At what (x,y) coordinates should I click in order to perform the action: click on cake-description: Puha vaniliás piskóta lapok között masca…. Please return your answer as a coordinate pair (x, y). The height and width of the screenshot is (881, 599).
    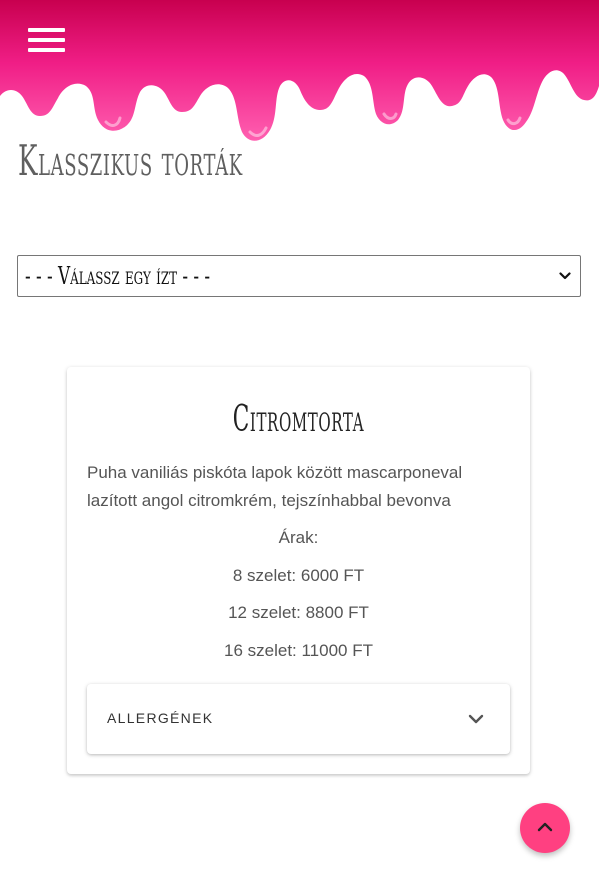
    Looking at the image, I should click on (275, 486).